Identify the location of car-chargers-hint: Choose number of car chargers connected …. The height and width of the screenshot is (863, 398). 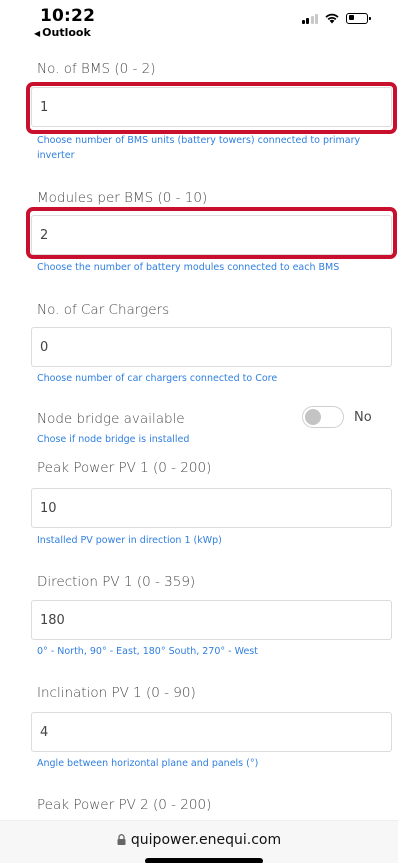
(157, 378).